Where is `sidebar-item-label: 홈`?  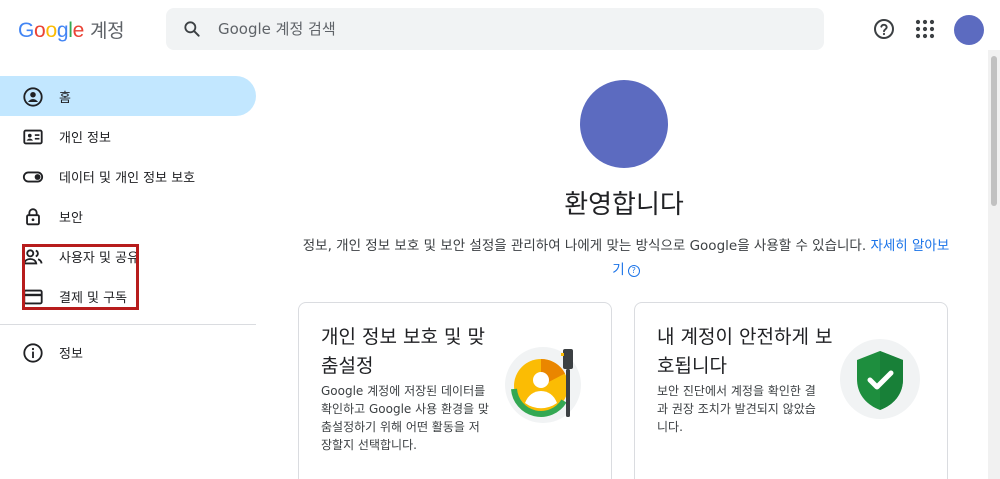
sidebar-item-label: 홈 is located at coordinates (65, 98).